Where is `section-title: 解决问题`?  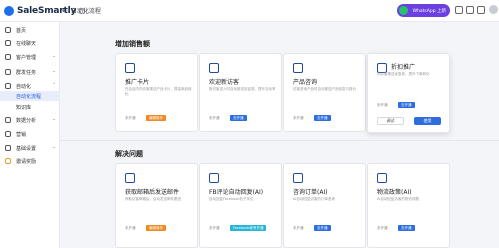
section-title: 解决问题 is located at coordinates (129, 154).